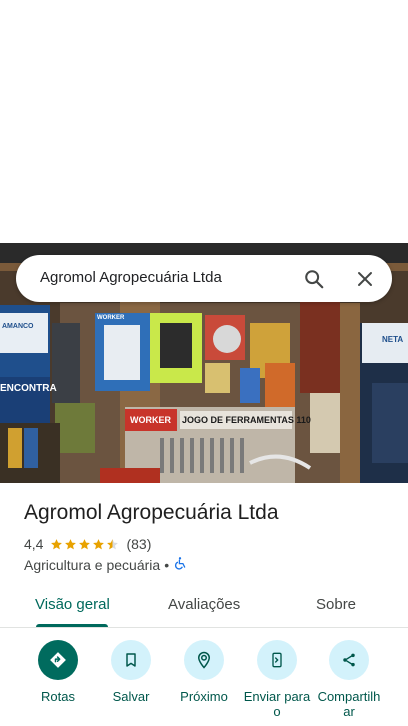 The width and height of the screenshot is (408, 726). I want to click on share-icon, so click(349, 660).